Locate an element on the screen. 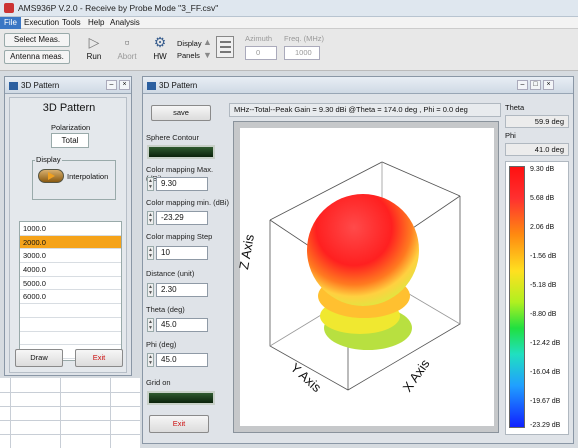 The width and height of the screenshot is (578, 448). theta-readout: 59.9 deg is located at coordinates (537, 121).